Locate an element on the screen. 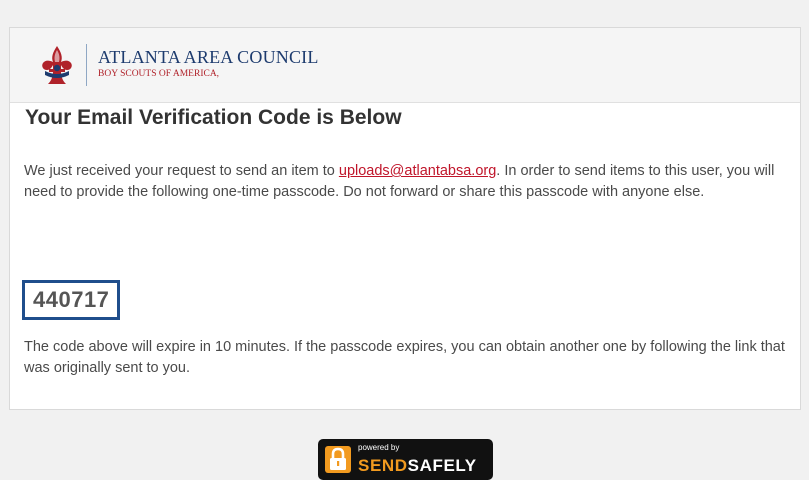 The image size is (809, 480). brand-send: SEND is located at coordinates (383, 465).